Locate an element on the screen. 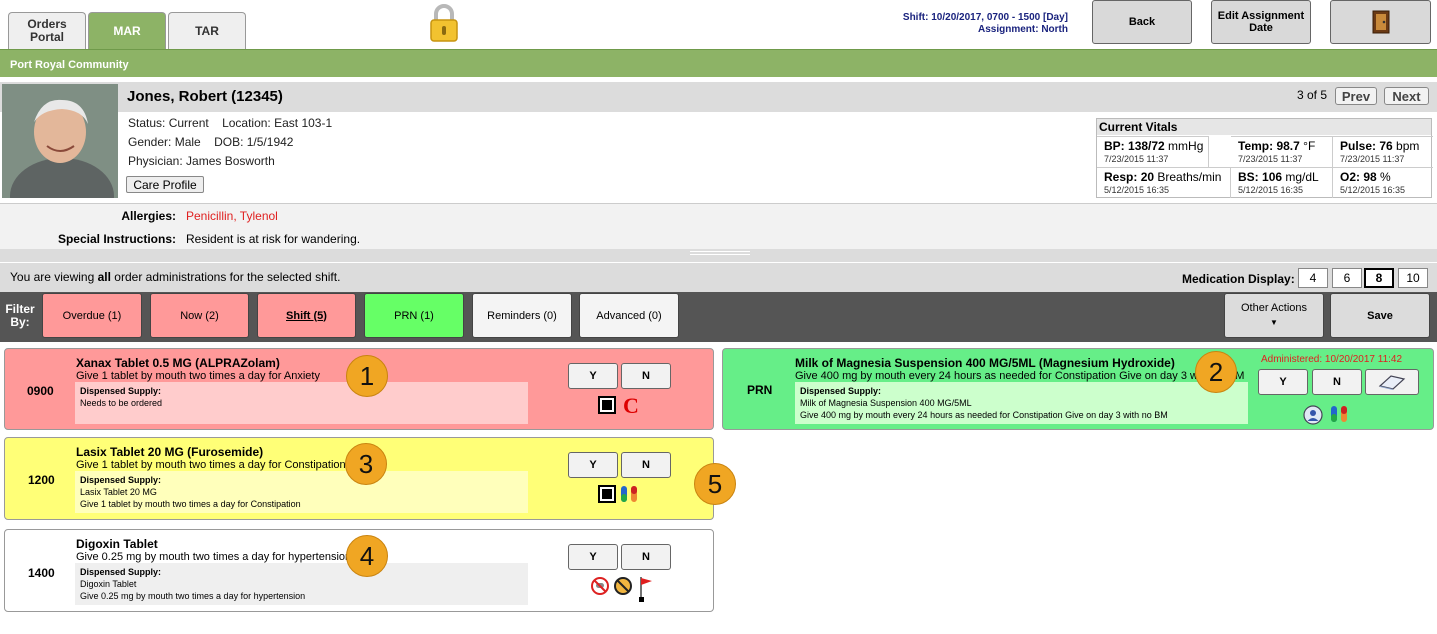  o2-date: 5/12/2015 16:35 is located at coordinates (1373, 190).